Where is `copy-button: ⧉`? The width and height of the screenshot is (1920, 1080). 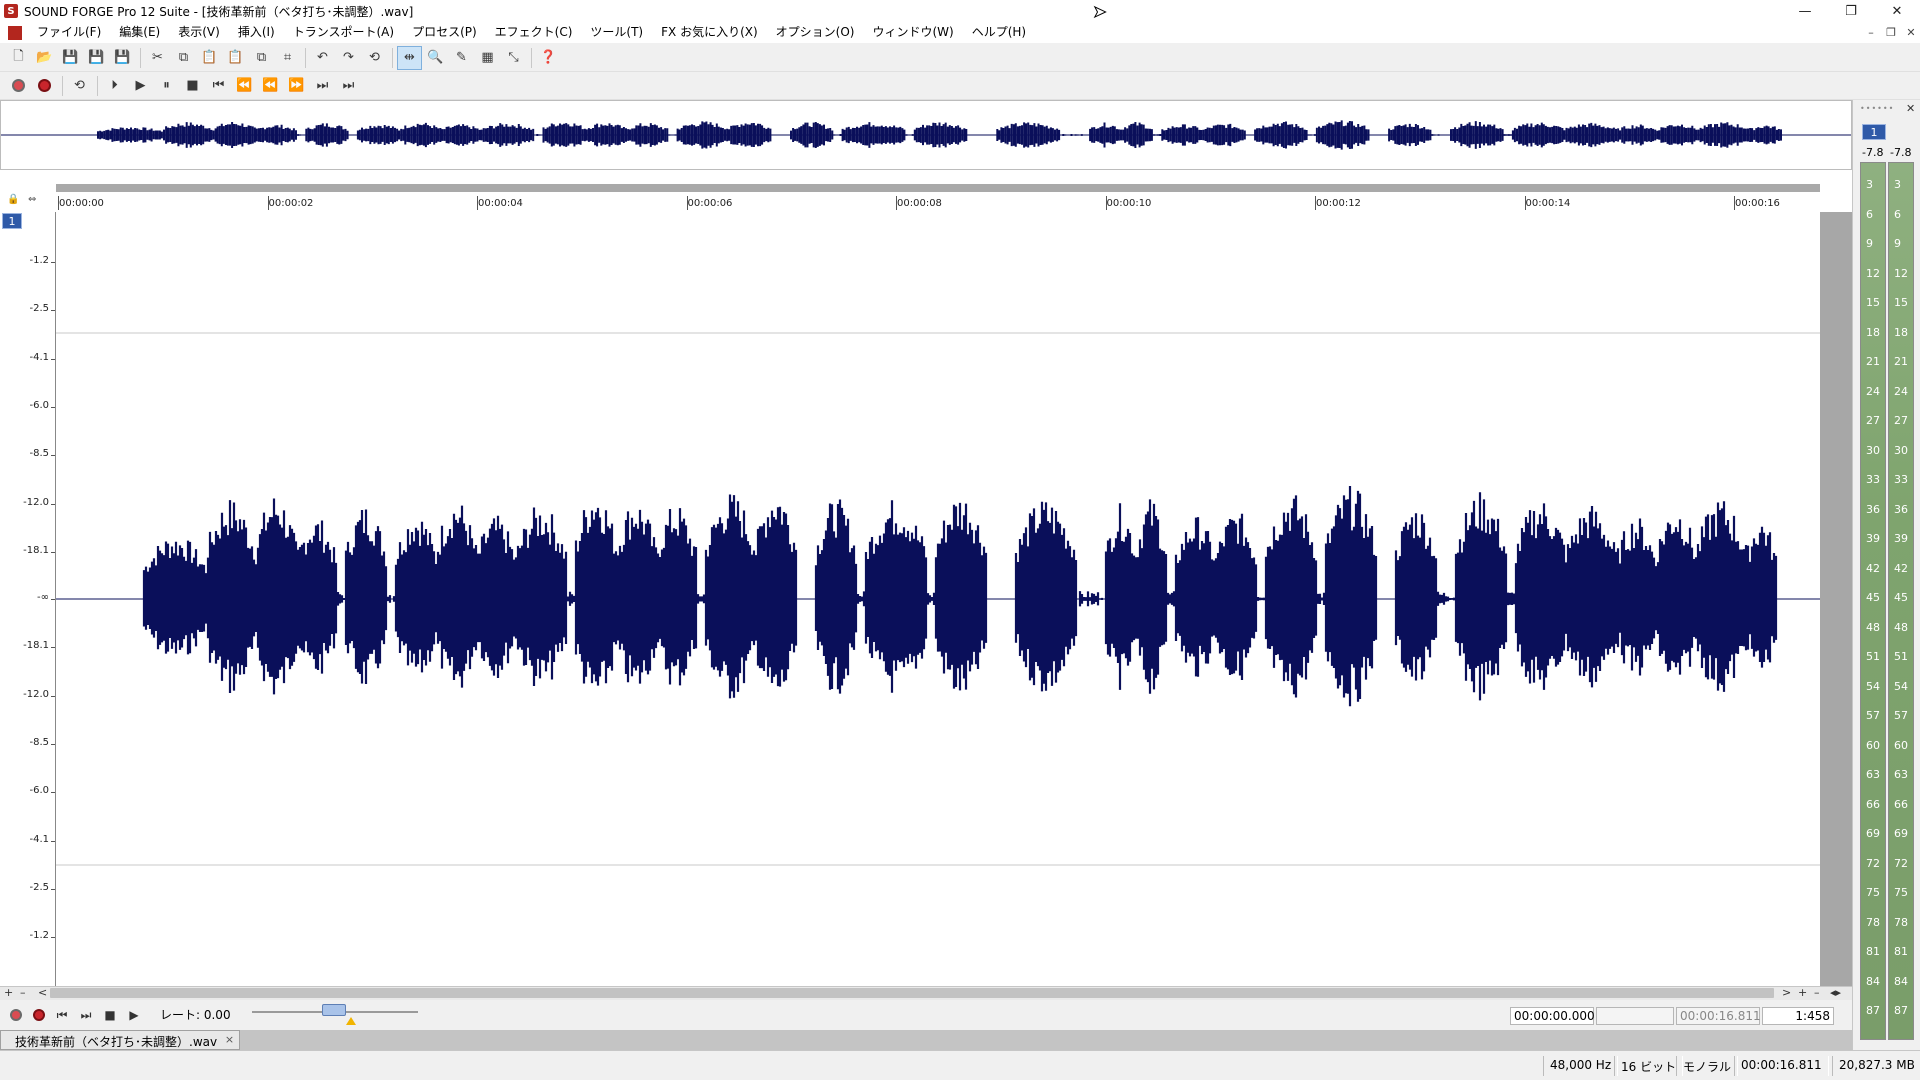
copy-button: ⧉ is located at coordinates (183, 58).